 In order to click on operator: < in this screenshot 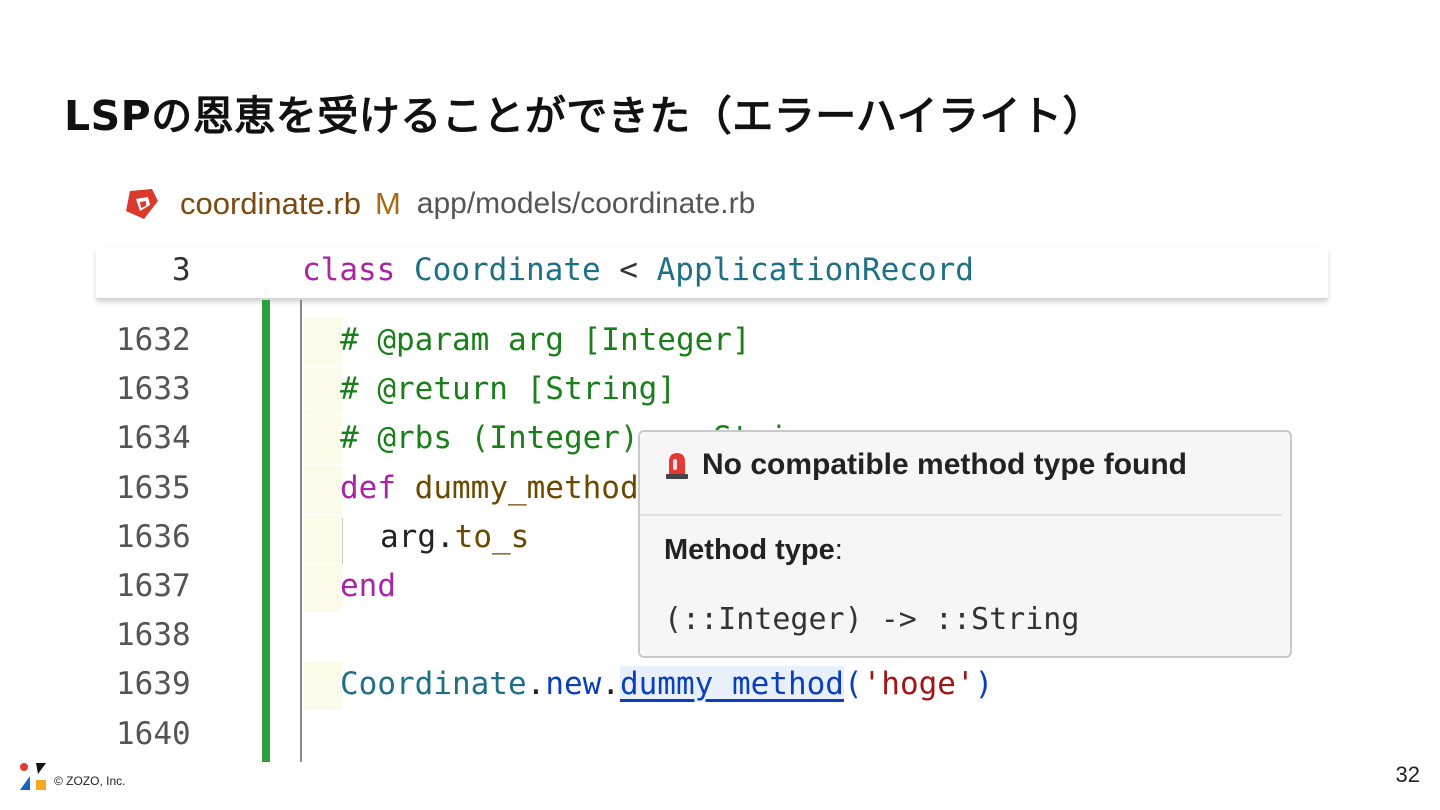, I will do `click(628, 270)`.